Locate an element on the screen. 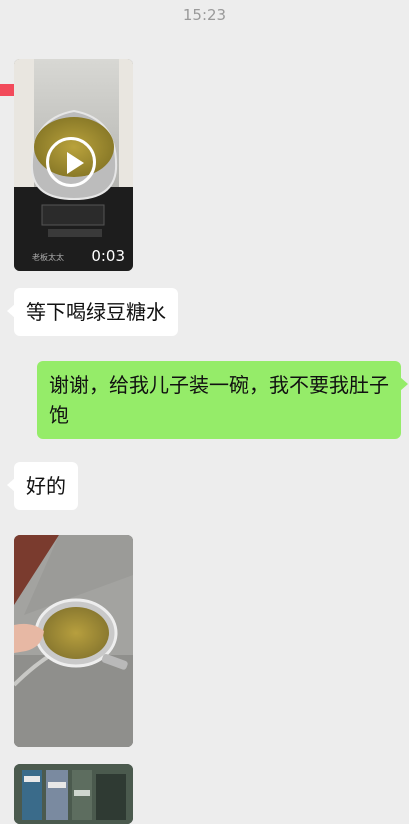  video-duration: 0:03 is located at coordinates (108, 256).